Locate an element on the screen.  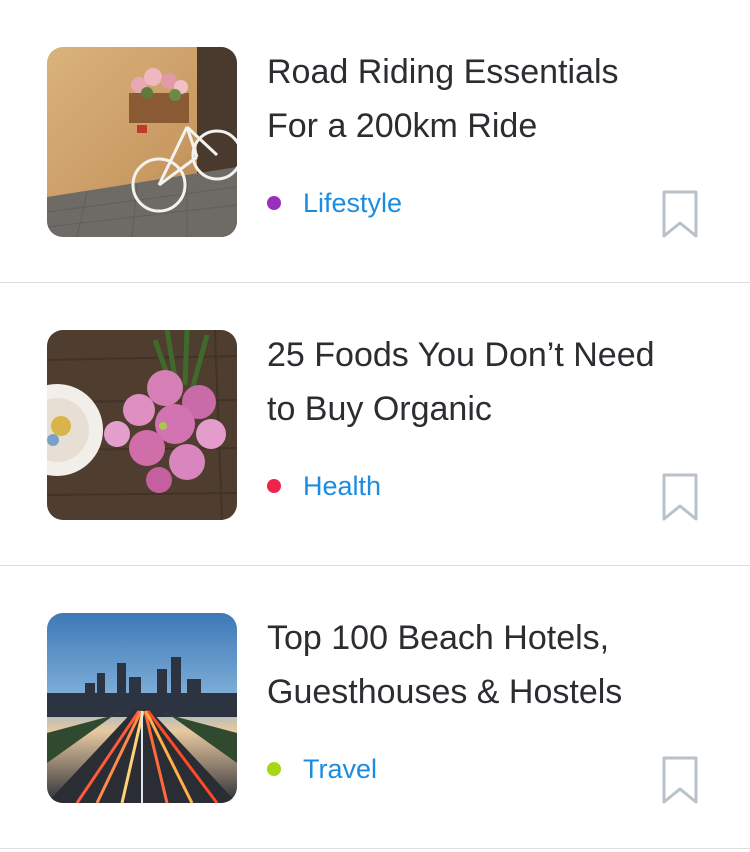
city-highway-image is located at coordinates (142, 708).